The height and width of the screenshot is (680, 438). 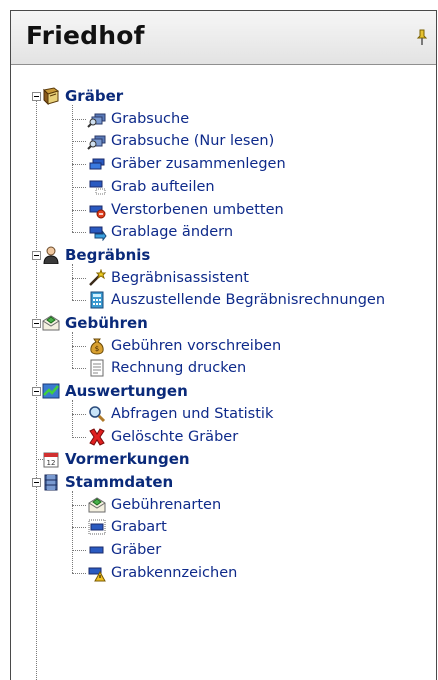 I want to click on tree-item-verstorbenen-umbetten: Verstorbenen umbetten, so click(x=185, y=210).